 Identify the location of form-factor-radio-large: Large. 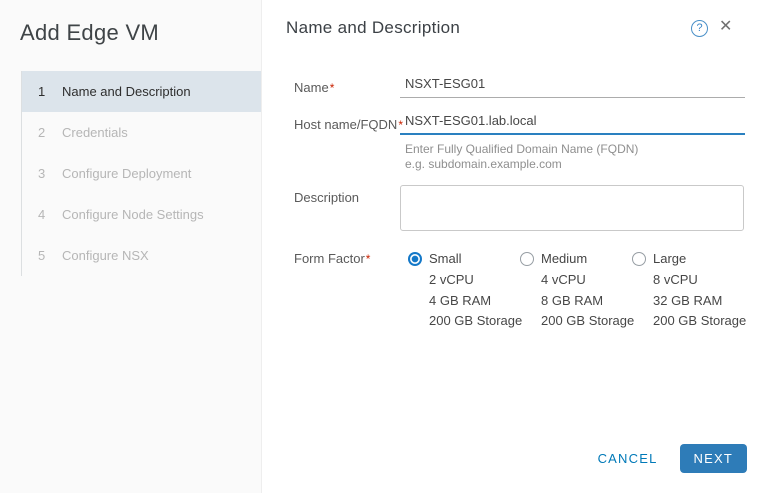
(689, 258).